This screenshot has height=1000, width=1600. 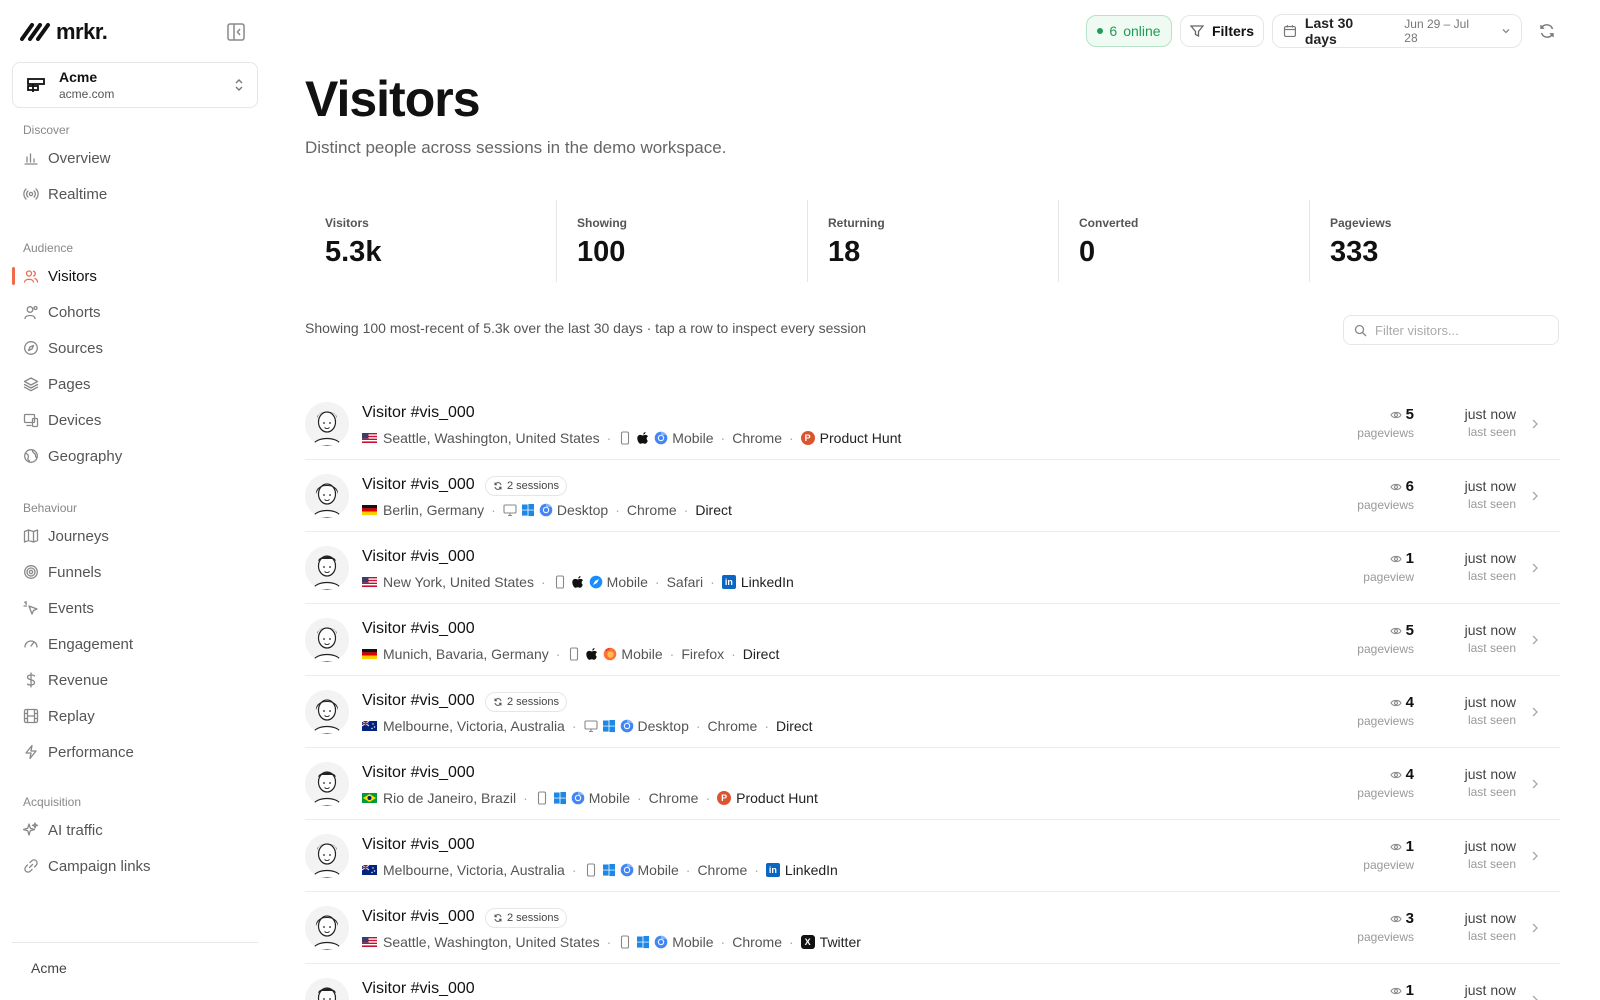 What do you see at coordinates (353, 252) in the screenshot?
I see `stat-value: 5.3k` at bounding box center [353, 252].